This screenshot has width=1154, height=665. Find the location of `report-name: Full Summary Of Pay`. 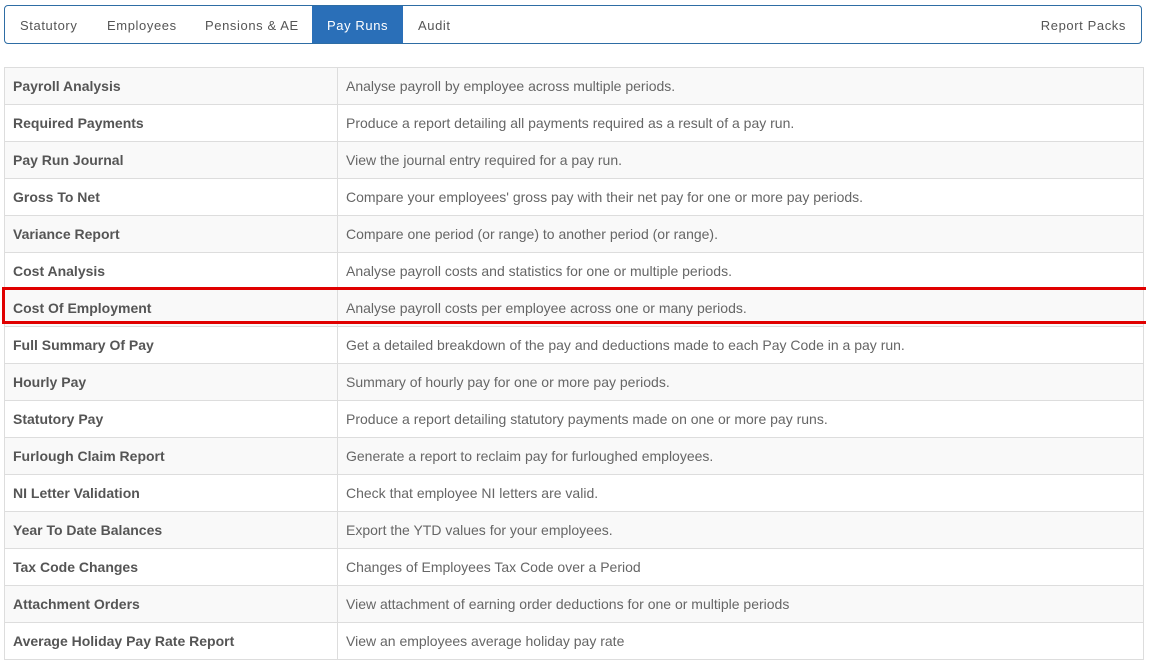

report-name: Full Summary Of Pay is located at coordinates (171, 345).